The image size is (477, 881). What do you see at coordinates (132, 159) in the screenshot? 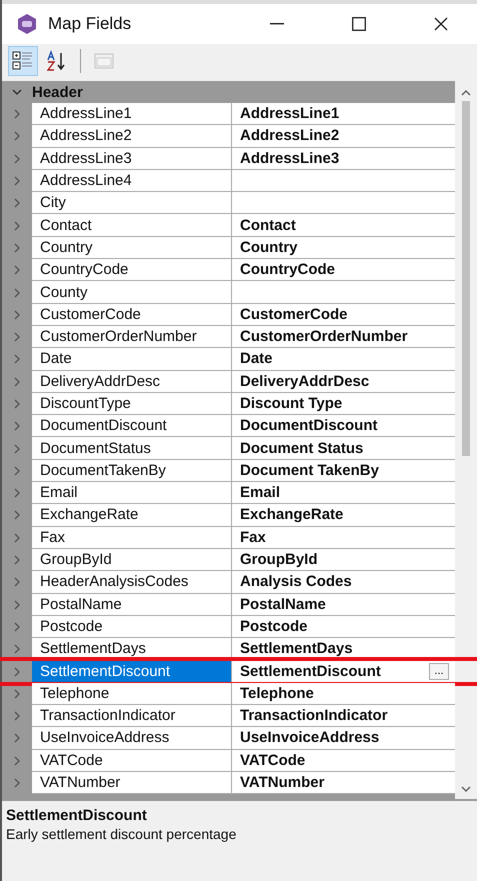
I see `property-name: AddressLine3` at bounding box center [132, 159].